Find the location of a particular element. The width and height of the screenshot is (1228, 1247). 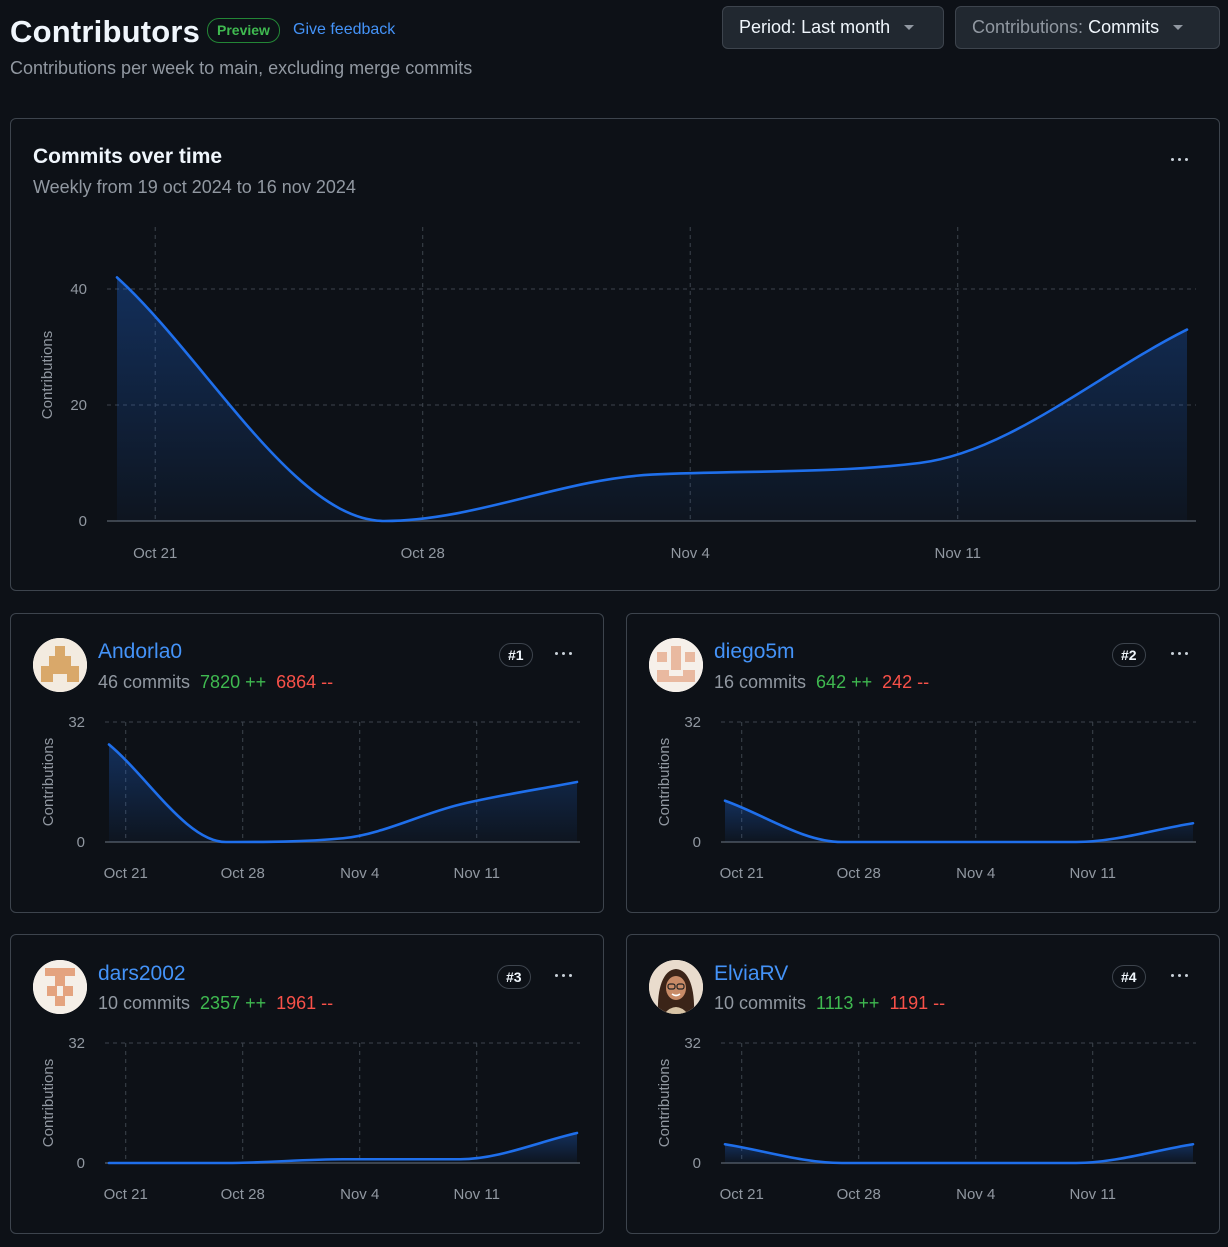

x-tick-label: Oct 28 is located at coordinates (859, 1194).